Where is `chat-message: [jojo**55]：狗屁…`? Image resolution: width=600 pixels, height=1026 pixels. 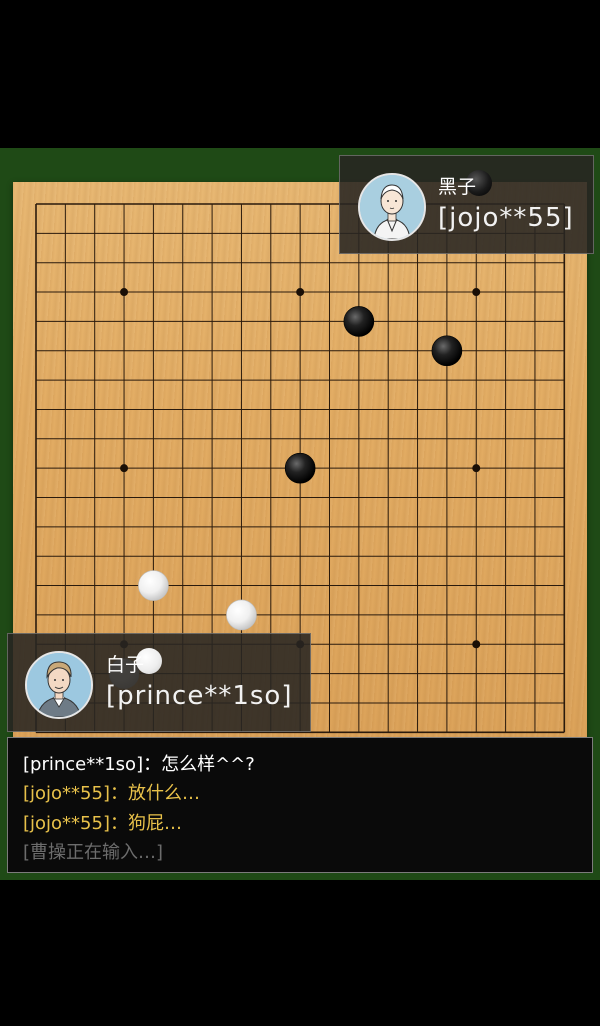
chat-message: [jojo**55]：狗屁… is located at coordinates (102, 823).